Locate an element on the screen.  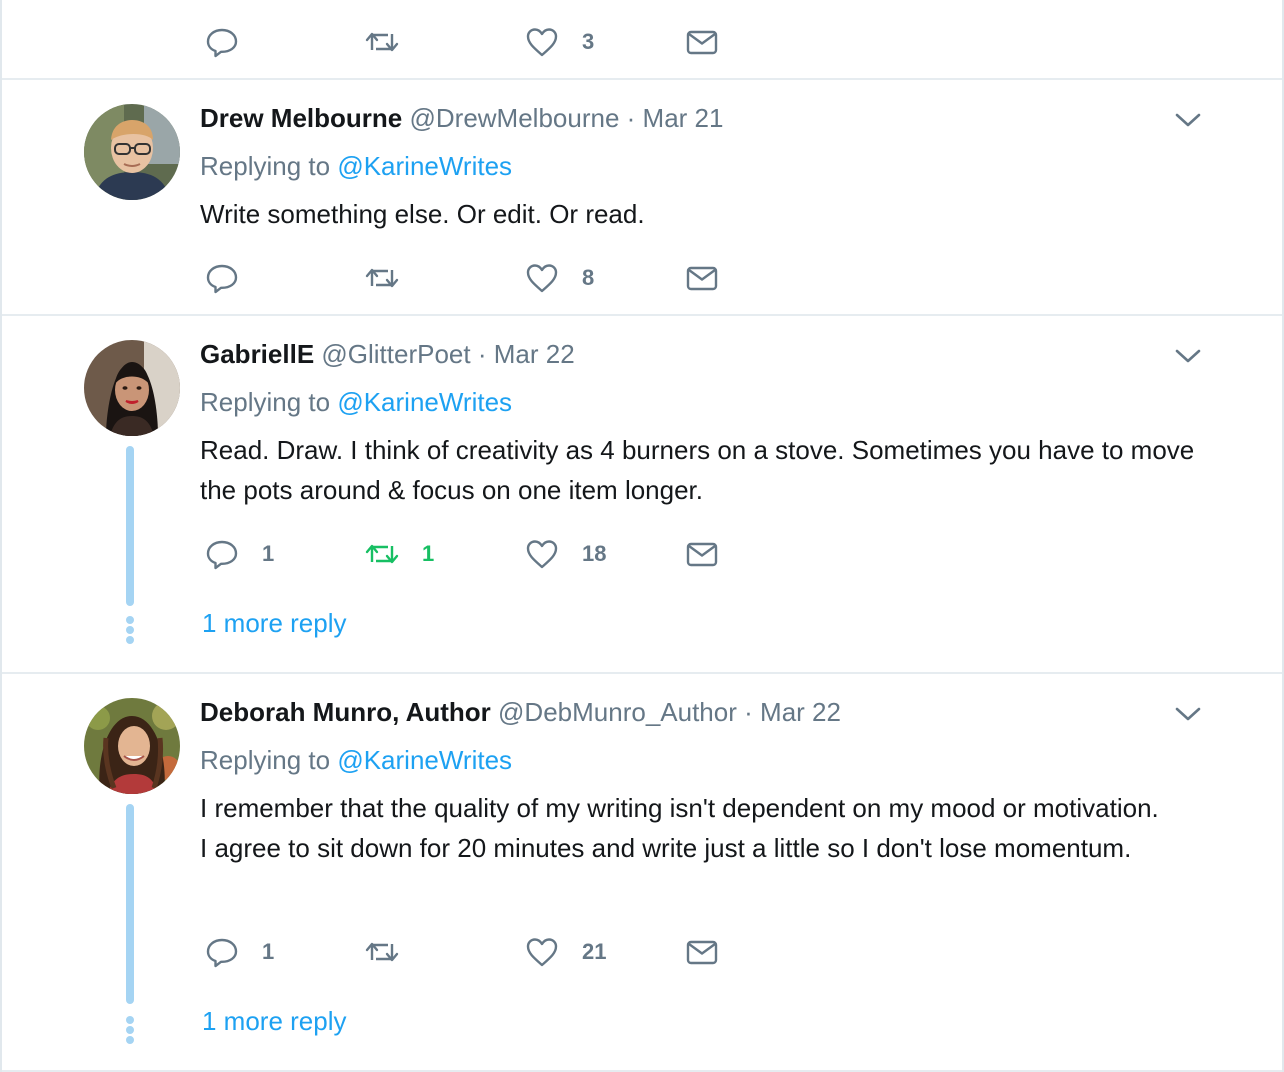
like-button: 18 is located at coordinates (565, 554).